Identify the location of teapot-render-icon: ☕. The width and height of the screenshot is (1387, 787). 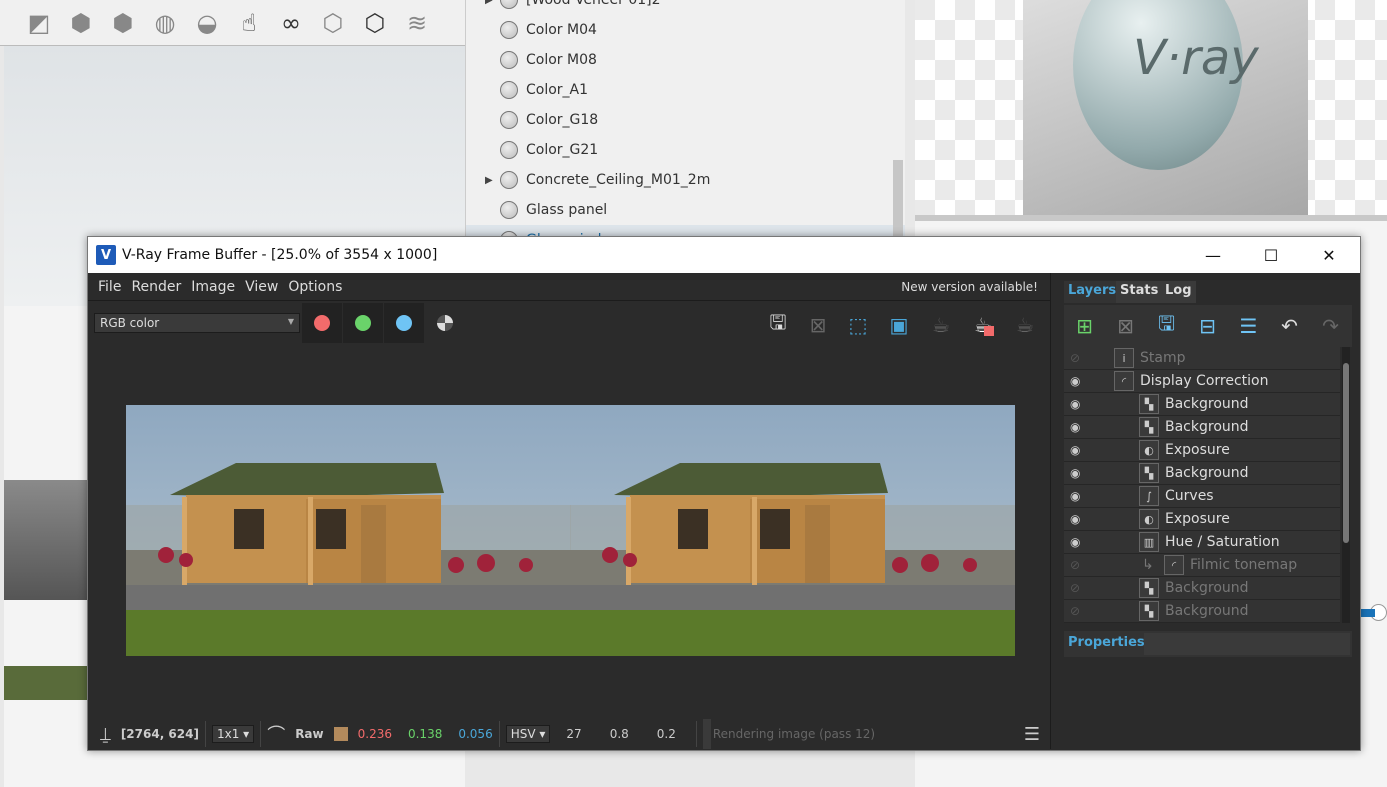
(1025, 325).